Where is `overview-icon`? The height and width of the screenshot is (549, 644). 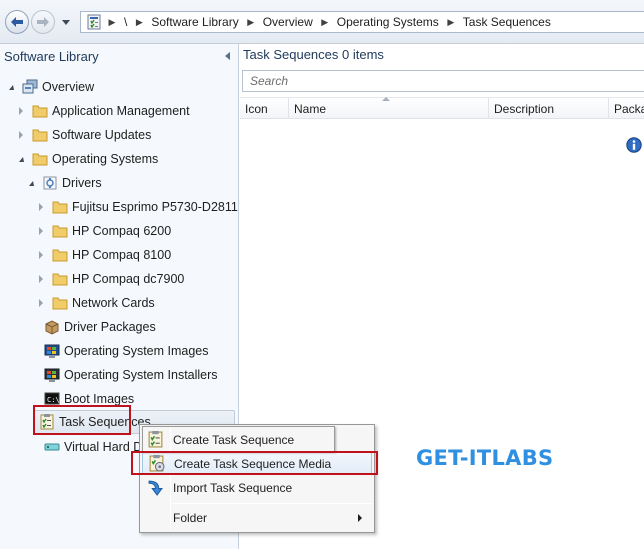 overview-icon is located at coordinates (30, 86).